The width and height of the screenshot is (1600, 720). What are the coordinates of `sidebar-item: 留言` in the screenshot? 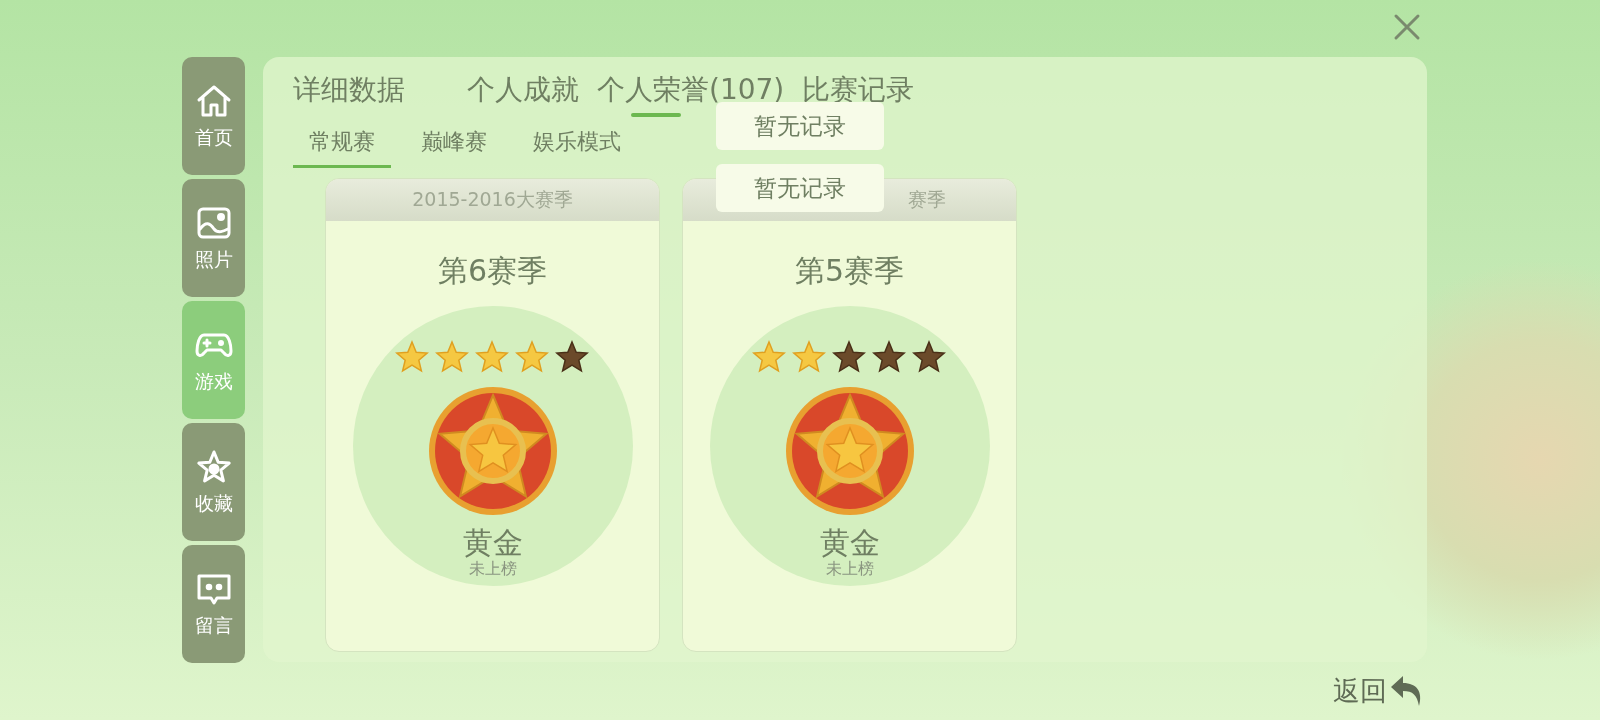 It's located at (213, 604).